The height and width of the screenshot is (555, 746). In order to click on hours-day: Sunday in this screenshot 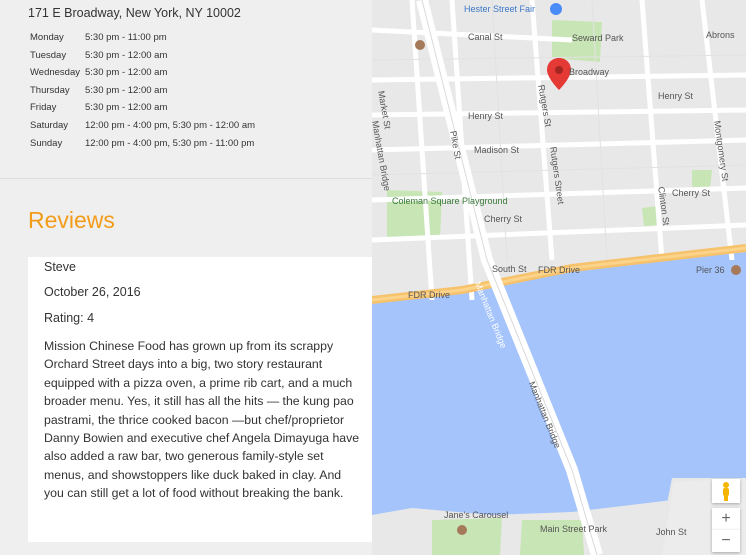, I will do `click(46, 143)`.